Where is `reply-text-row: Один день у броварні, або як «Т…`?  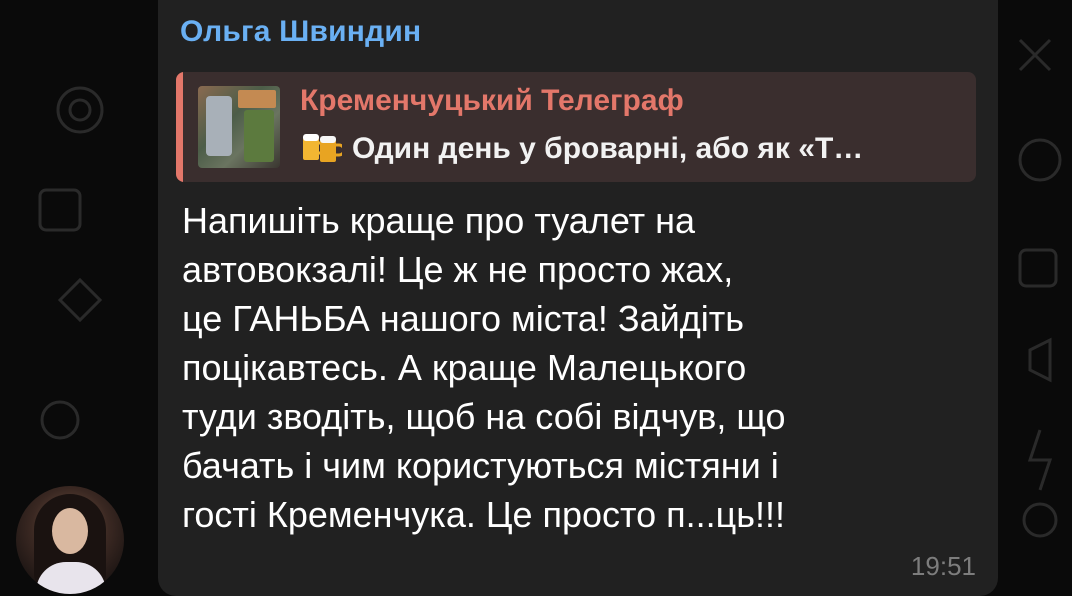
reply-text-row: Один день у броварні, або як «Т… is located at coordinates (630, 148).